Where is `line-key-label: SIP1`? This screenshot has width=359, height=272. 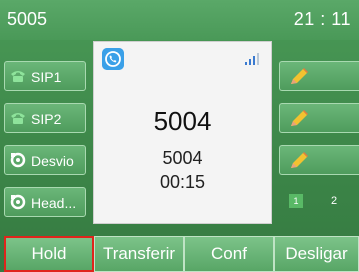 line-key-label: SIP1 is located at coordinates (46, 77).